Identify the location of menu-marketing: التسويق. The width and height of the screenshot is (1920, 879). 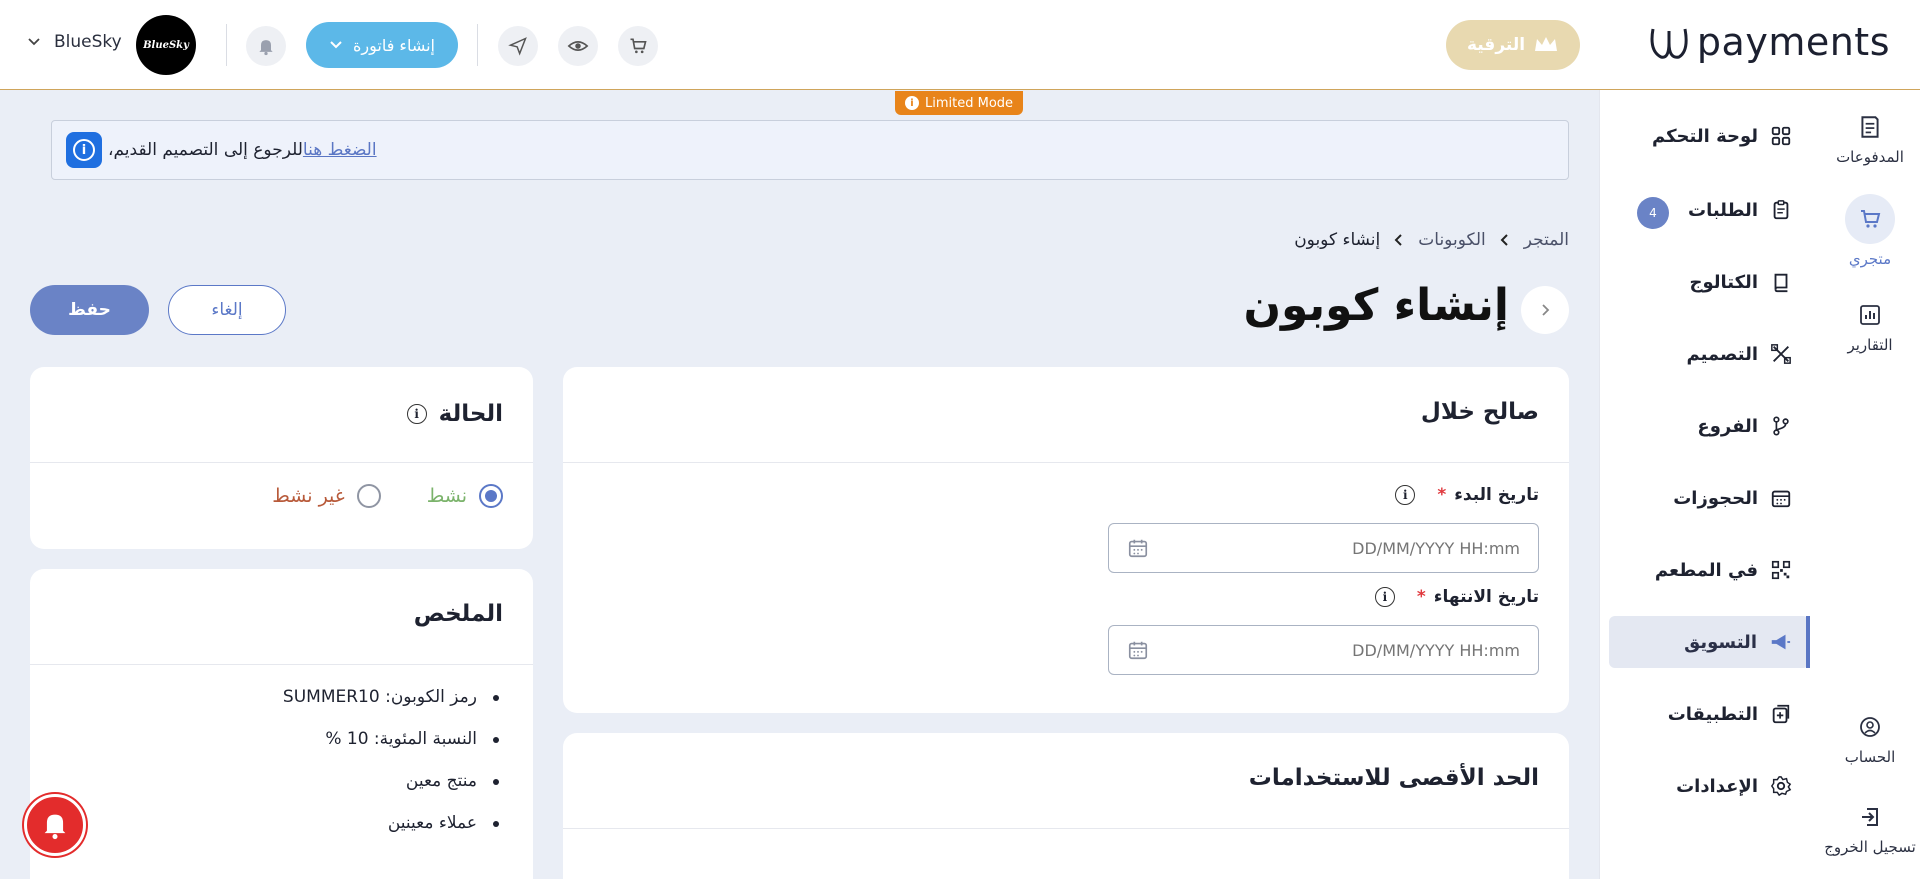
(1709, 642).